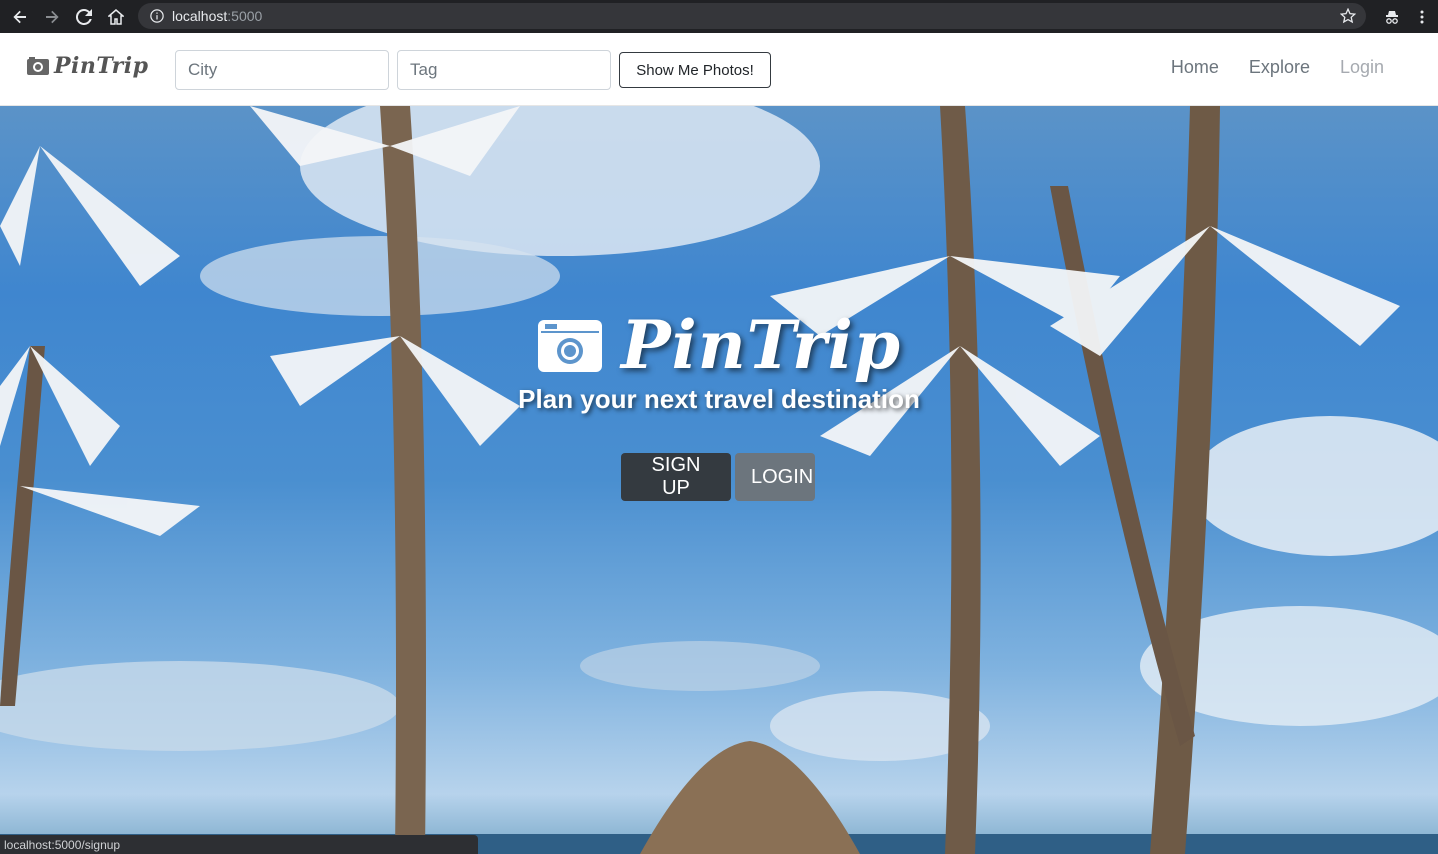  I want to click on brand-name: PinTrip, so click(101, 66).